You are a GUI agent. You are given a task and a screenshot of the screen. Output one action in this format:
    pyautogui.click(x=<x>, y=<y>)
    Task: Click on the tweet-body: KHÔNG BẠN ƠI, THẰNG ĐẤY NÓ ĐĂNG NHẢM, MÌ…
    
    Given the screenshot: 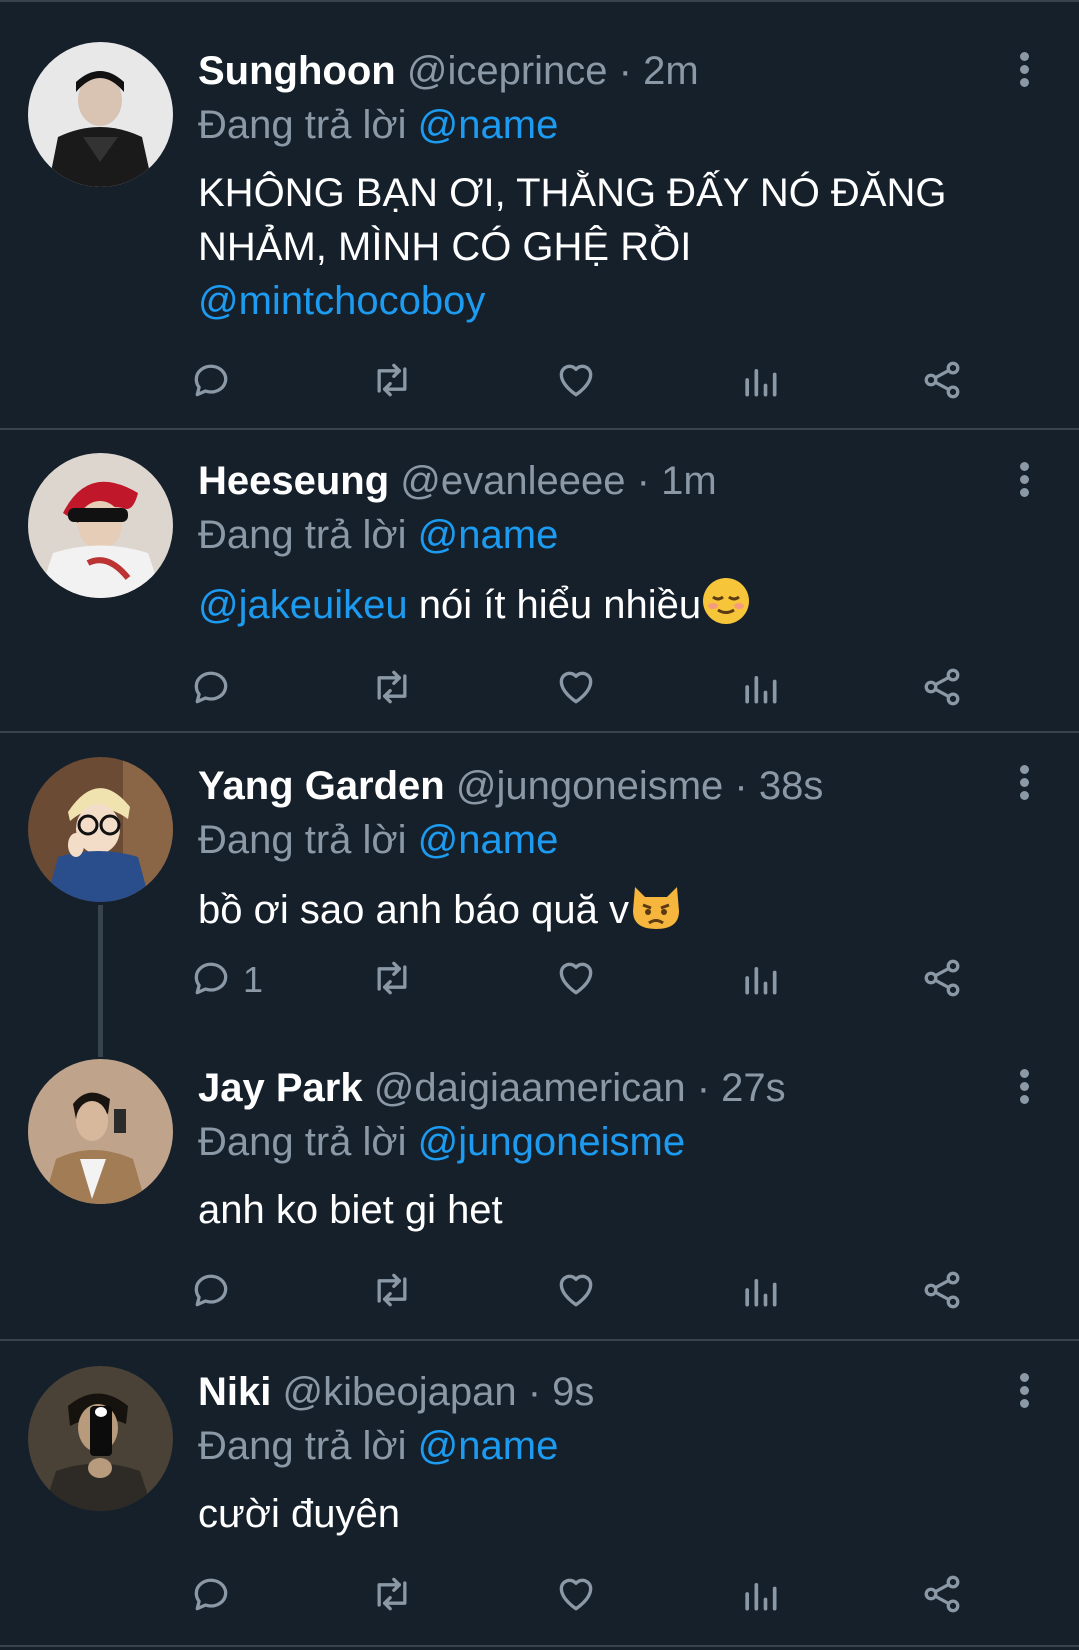 What is the action you would take?
    pyautogui.click(x=572, y=220)
    